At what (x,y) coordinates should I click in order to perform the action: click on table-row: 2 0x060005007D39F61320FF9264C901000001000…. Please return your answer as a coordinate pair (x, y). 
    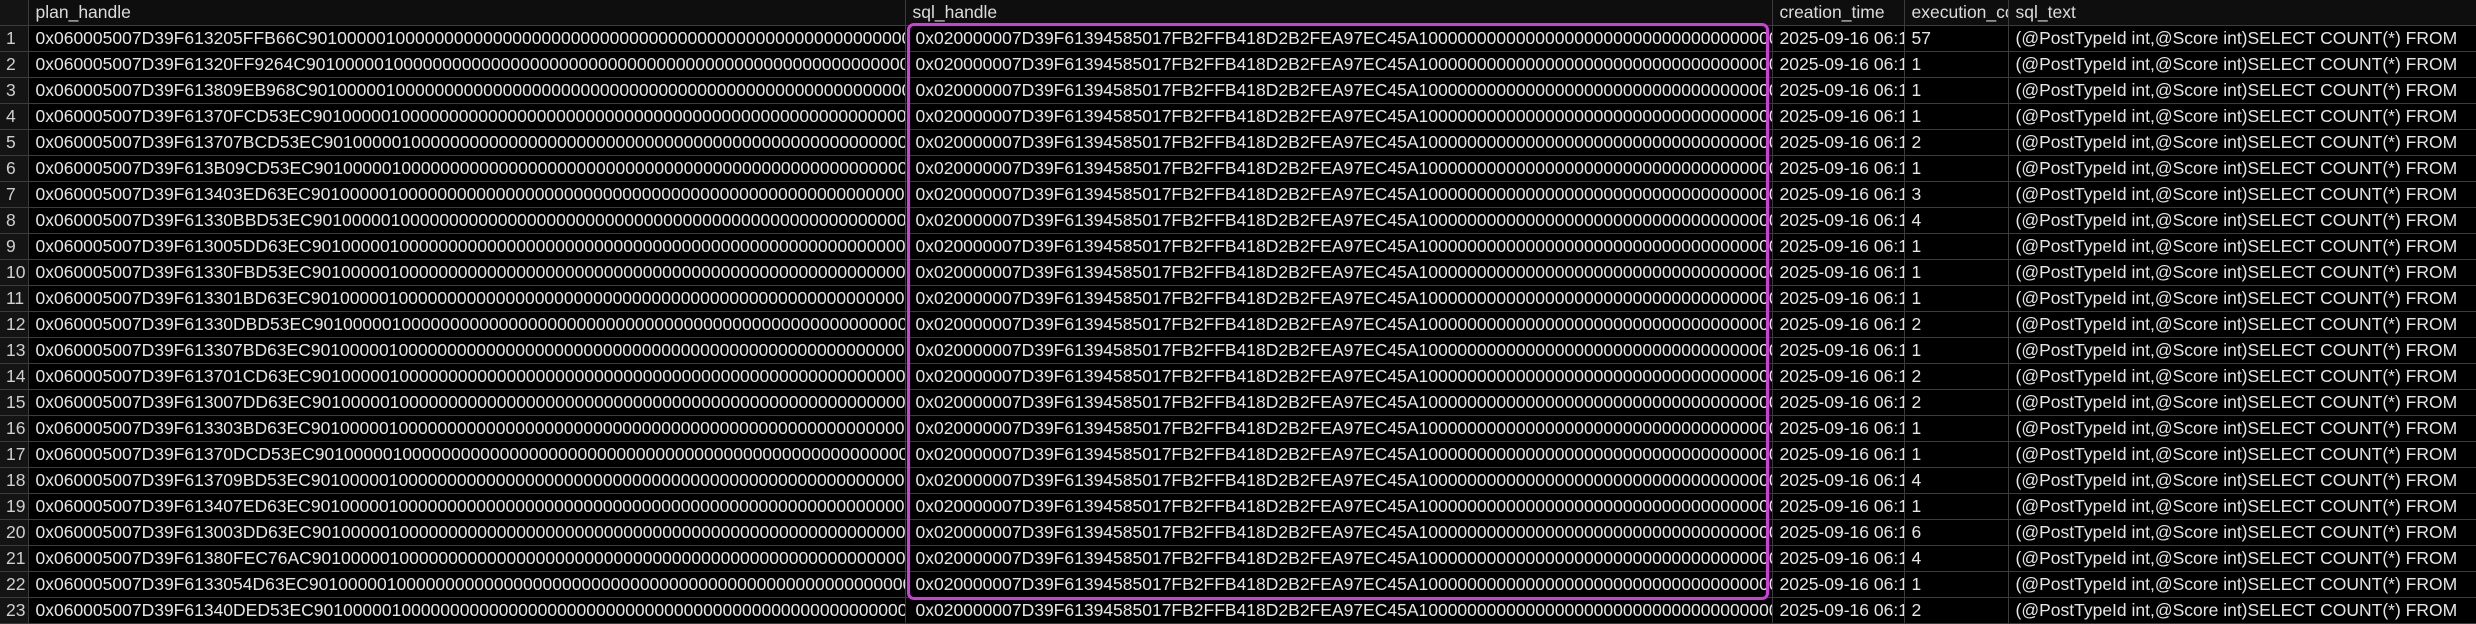
    Looking at the image, I should click on (1238, 64).